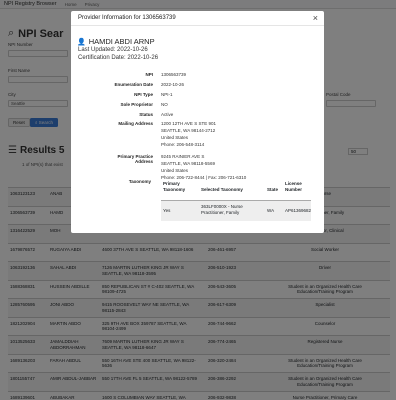 Image resolution: width=396 pixels, height=400 pixels. Describe the element at coordinates (118, 58) in the screenshot. I see `certification-date: Certification Date: 2022-10-26` at that location.